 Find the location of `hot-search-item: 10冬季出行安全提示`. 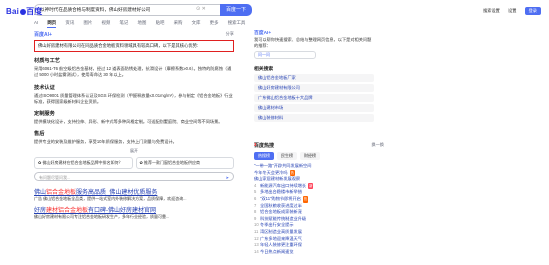

hot-search-item: 10冬季出行安全提示 is located at coordinates (319, 225).